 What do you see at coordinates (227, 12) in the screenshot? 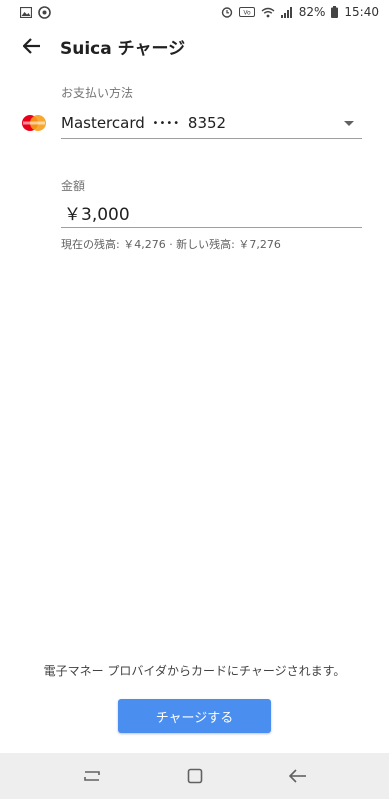
I see `alarm-icon` at bounding box center [227, 12].